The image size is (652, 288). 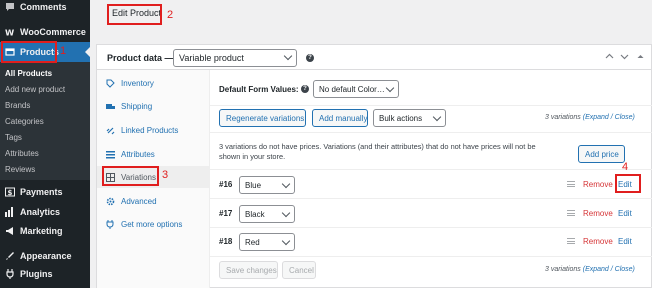 I want to click on annotation-box-edit-product, so click(x=134, y=14).